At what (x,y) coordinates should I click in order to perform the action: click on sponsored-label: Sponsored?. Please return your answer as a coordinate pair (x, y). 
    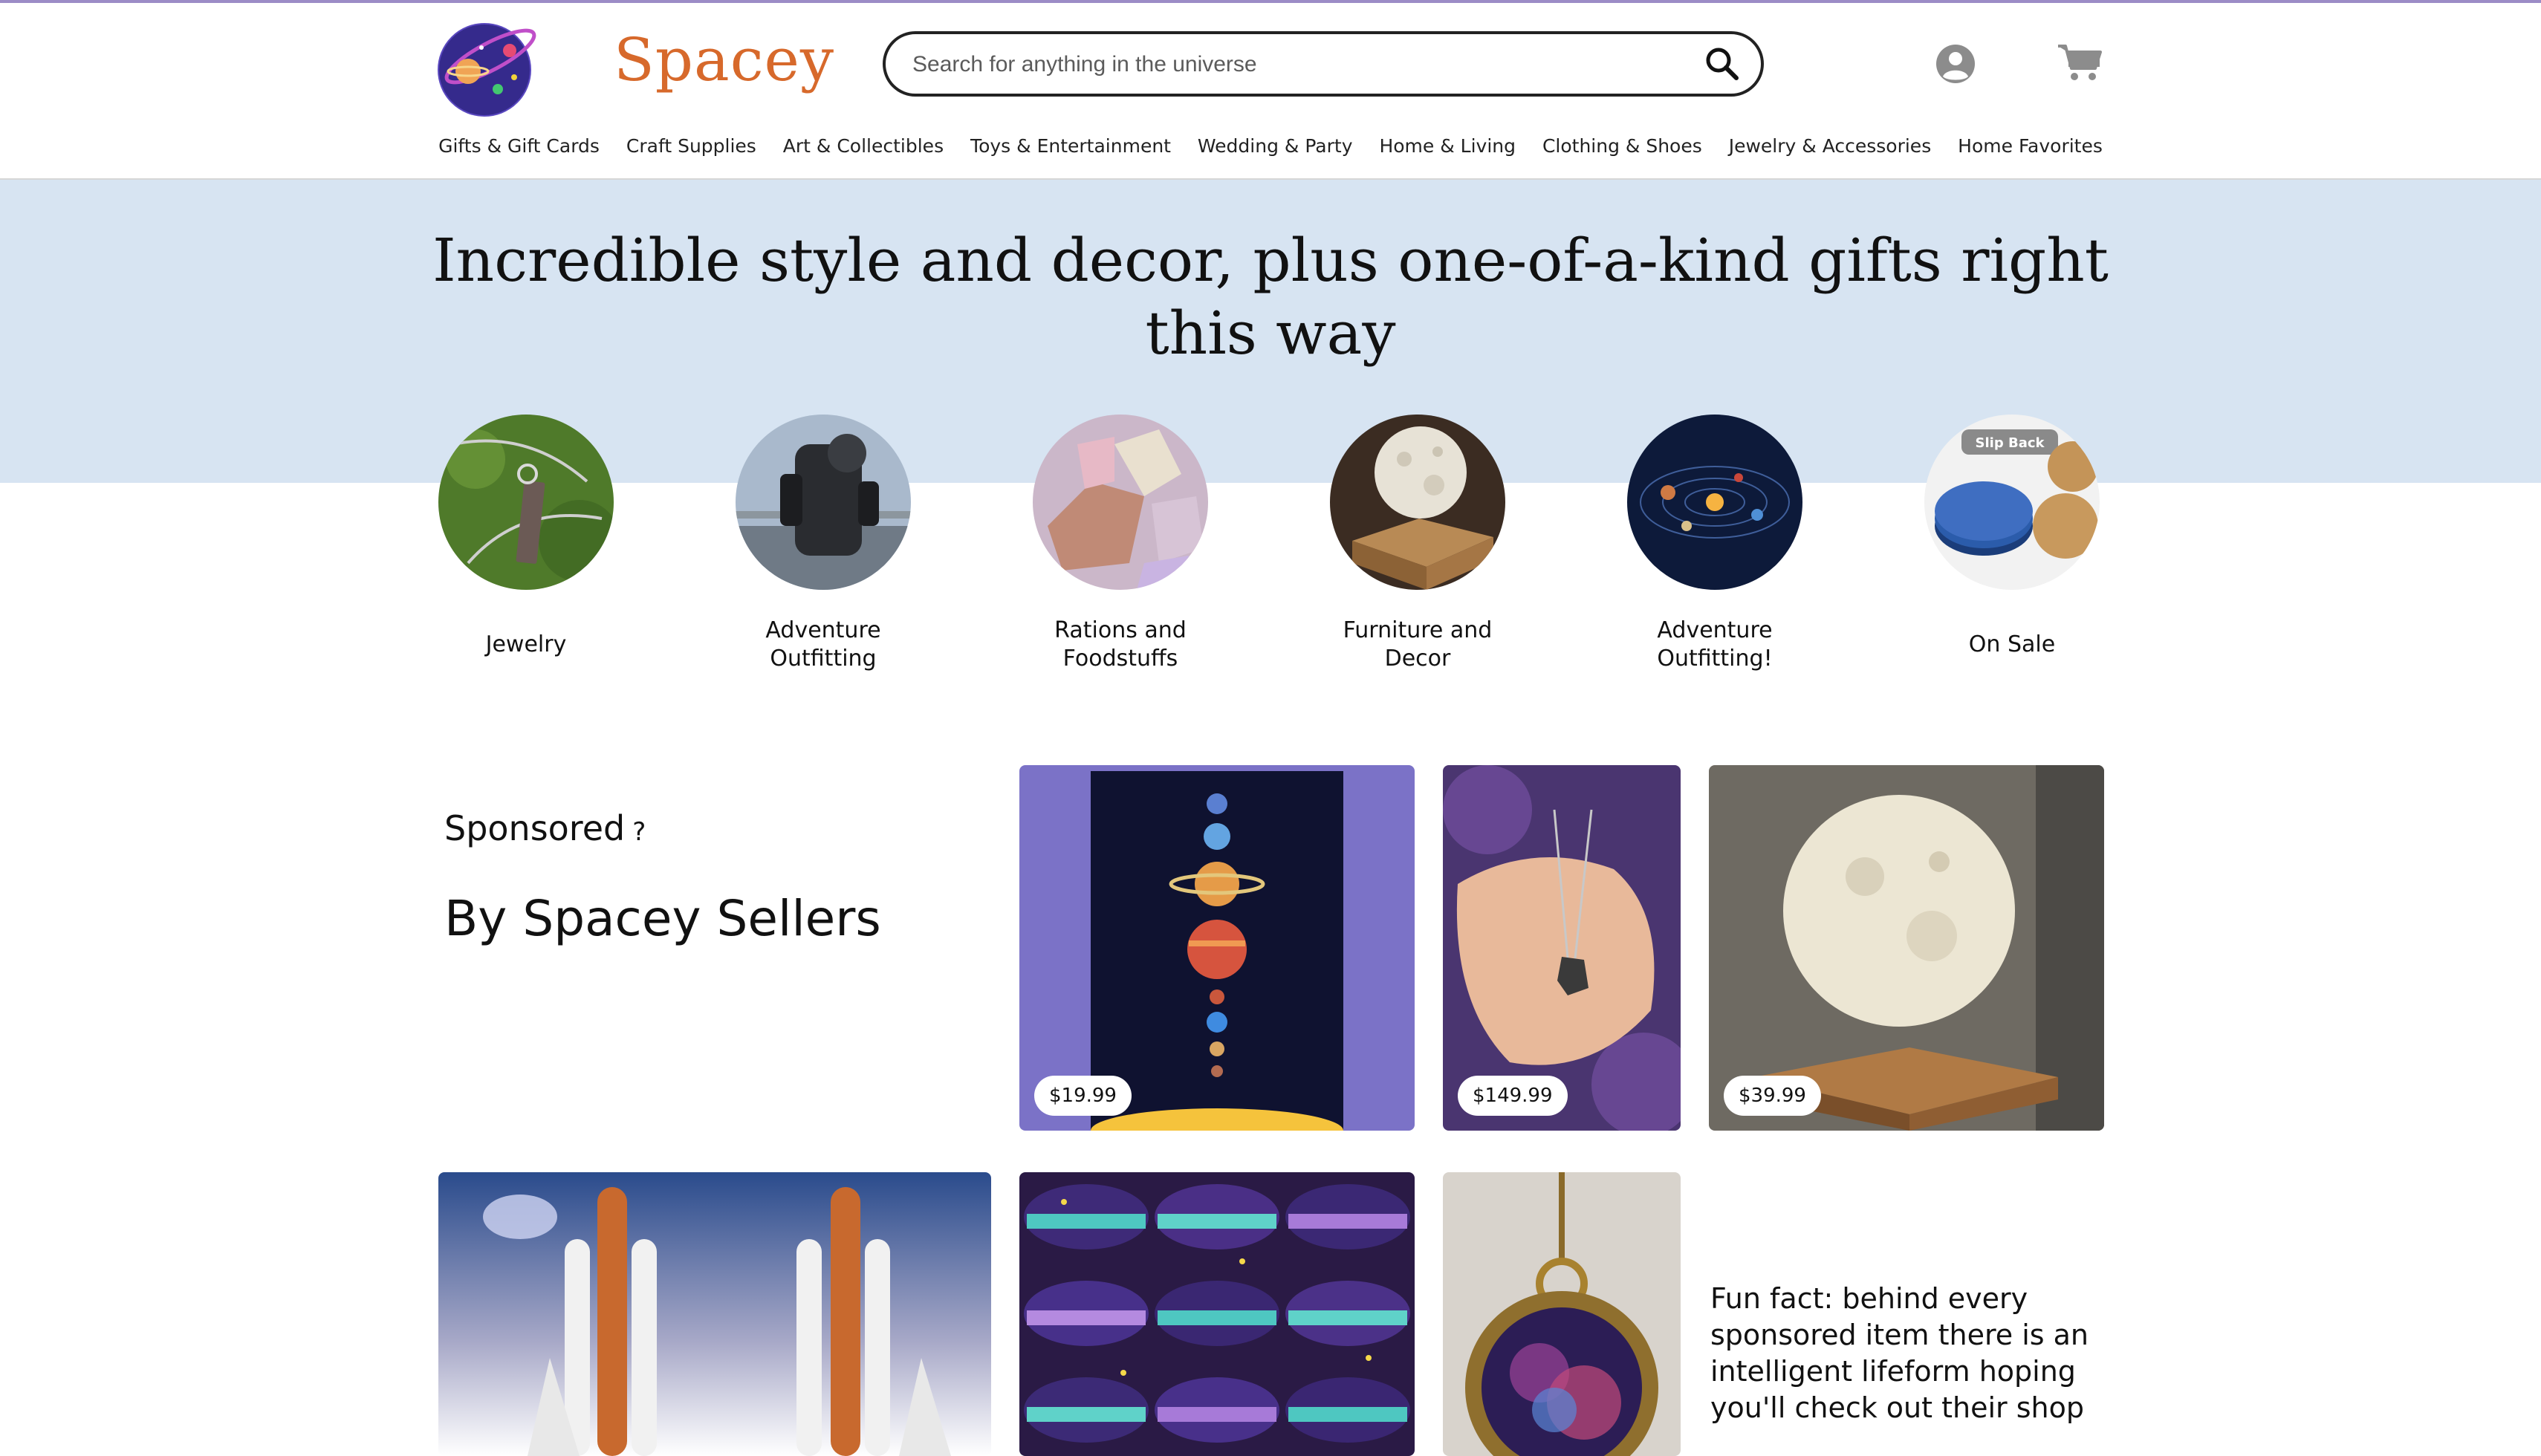
    Looking at the image, I should click on (545, 828).